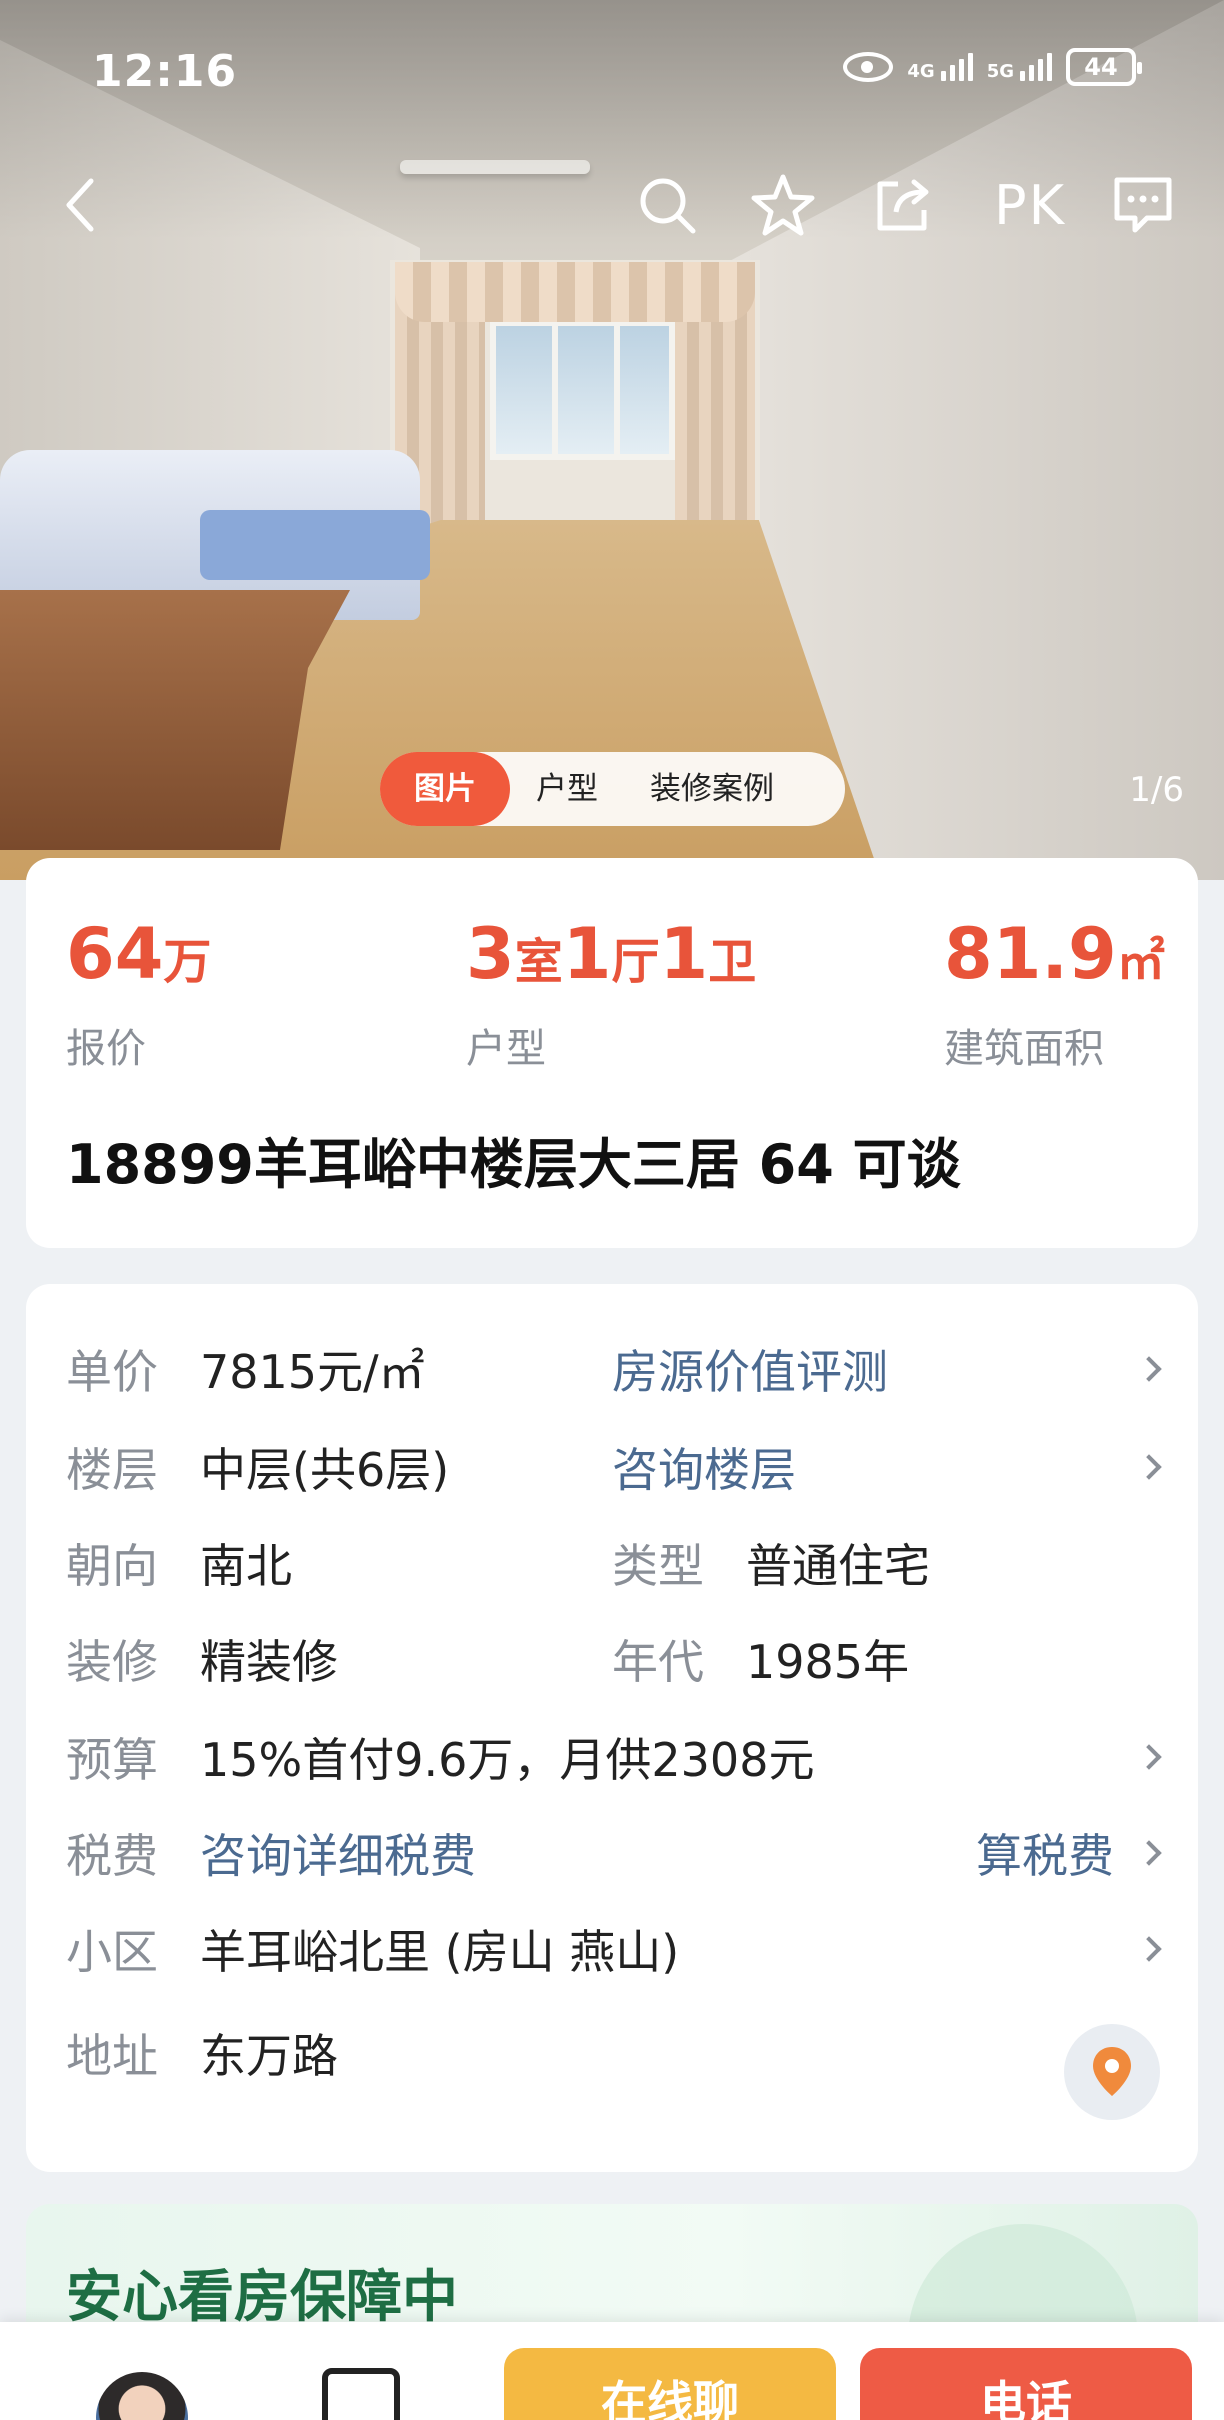 Image resolution: width=1224 pixels, height=2420 pixels. I want to click on bottom-action-bar: 在线聊 电话, so click(612, 2371).